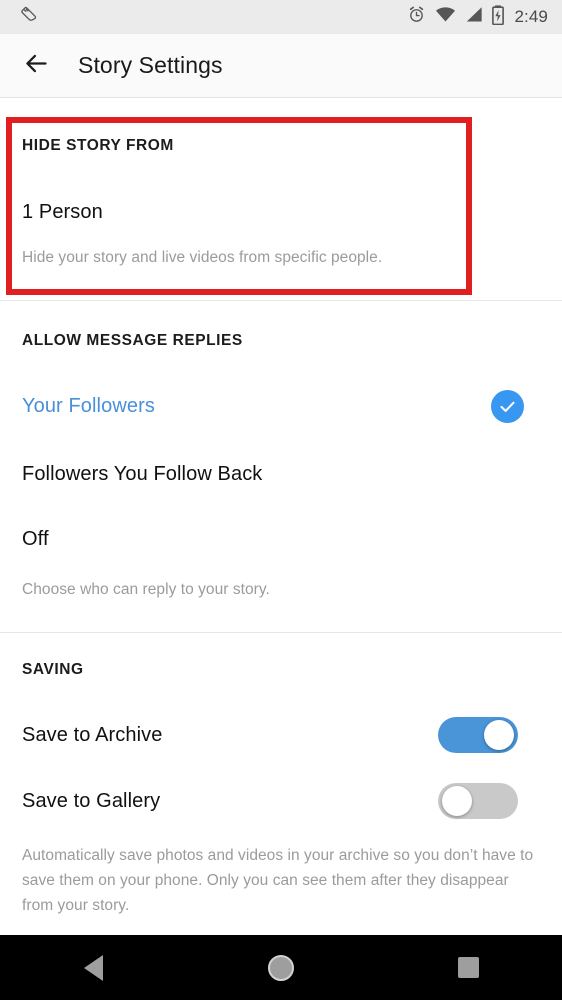  Describe the element at coordinates (281, 66) in the screenshot. I see `app-bar: Story Settings` at that location.